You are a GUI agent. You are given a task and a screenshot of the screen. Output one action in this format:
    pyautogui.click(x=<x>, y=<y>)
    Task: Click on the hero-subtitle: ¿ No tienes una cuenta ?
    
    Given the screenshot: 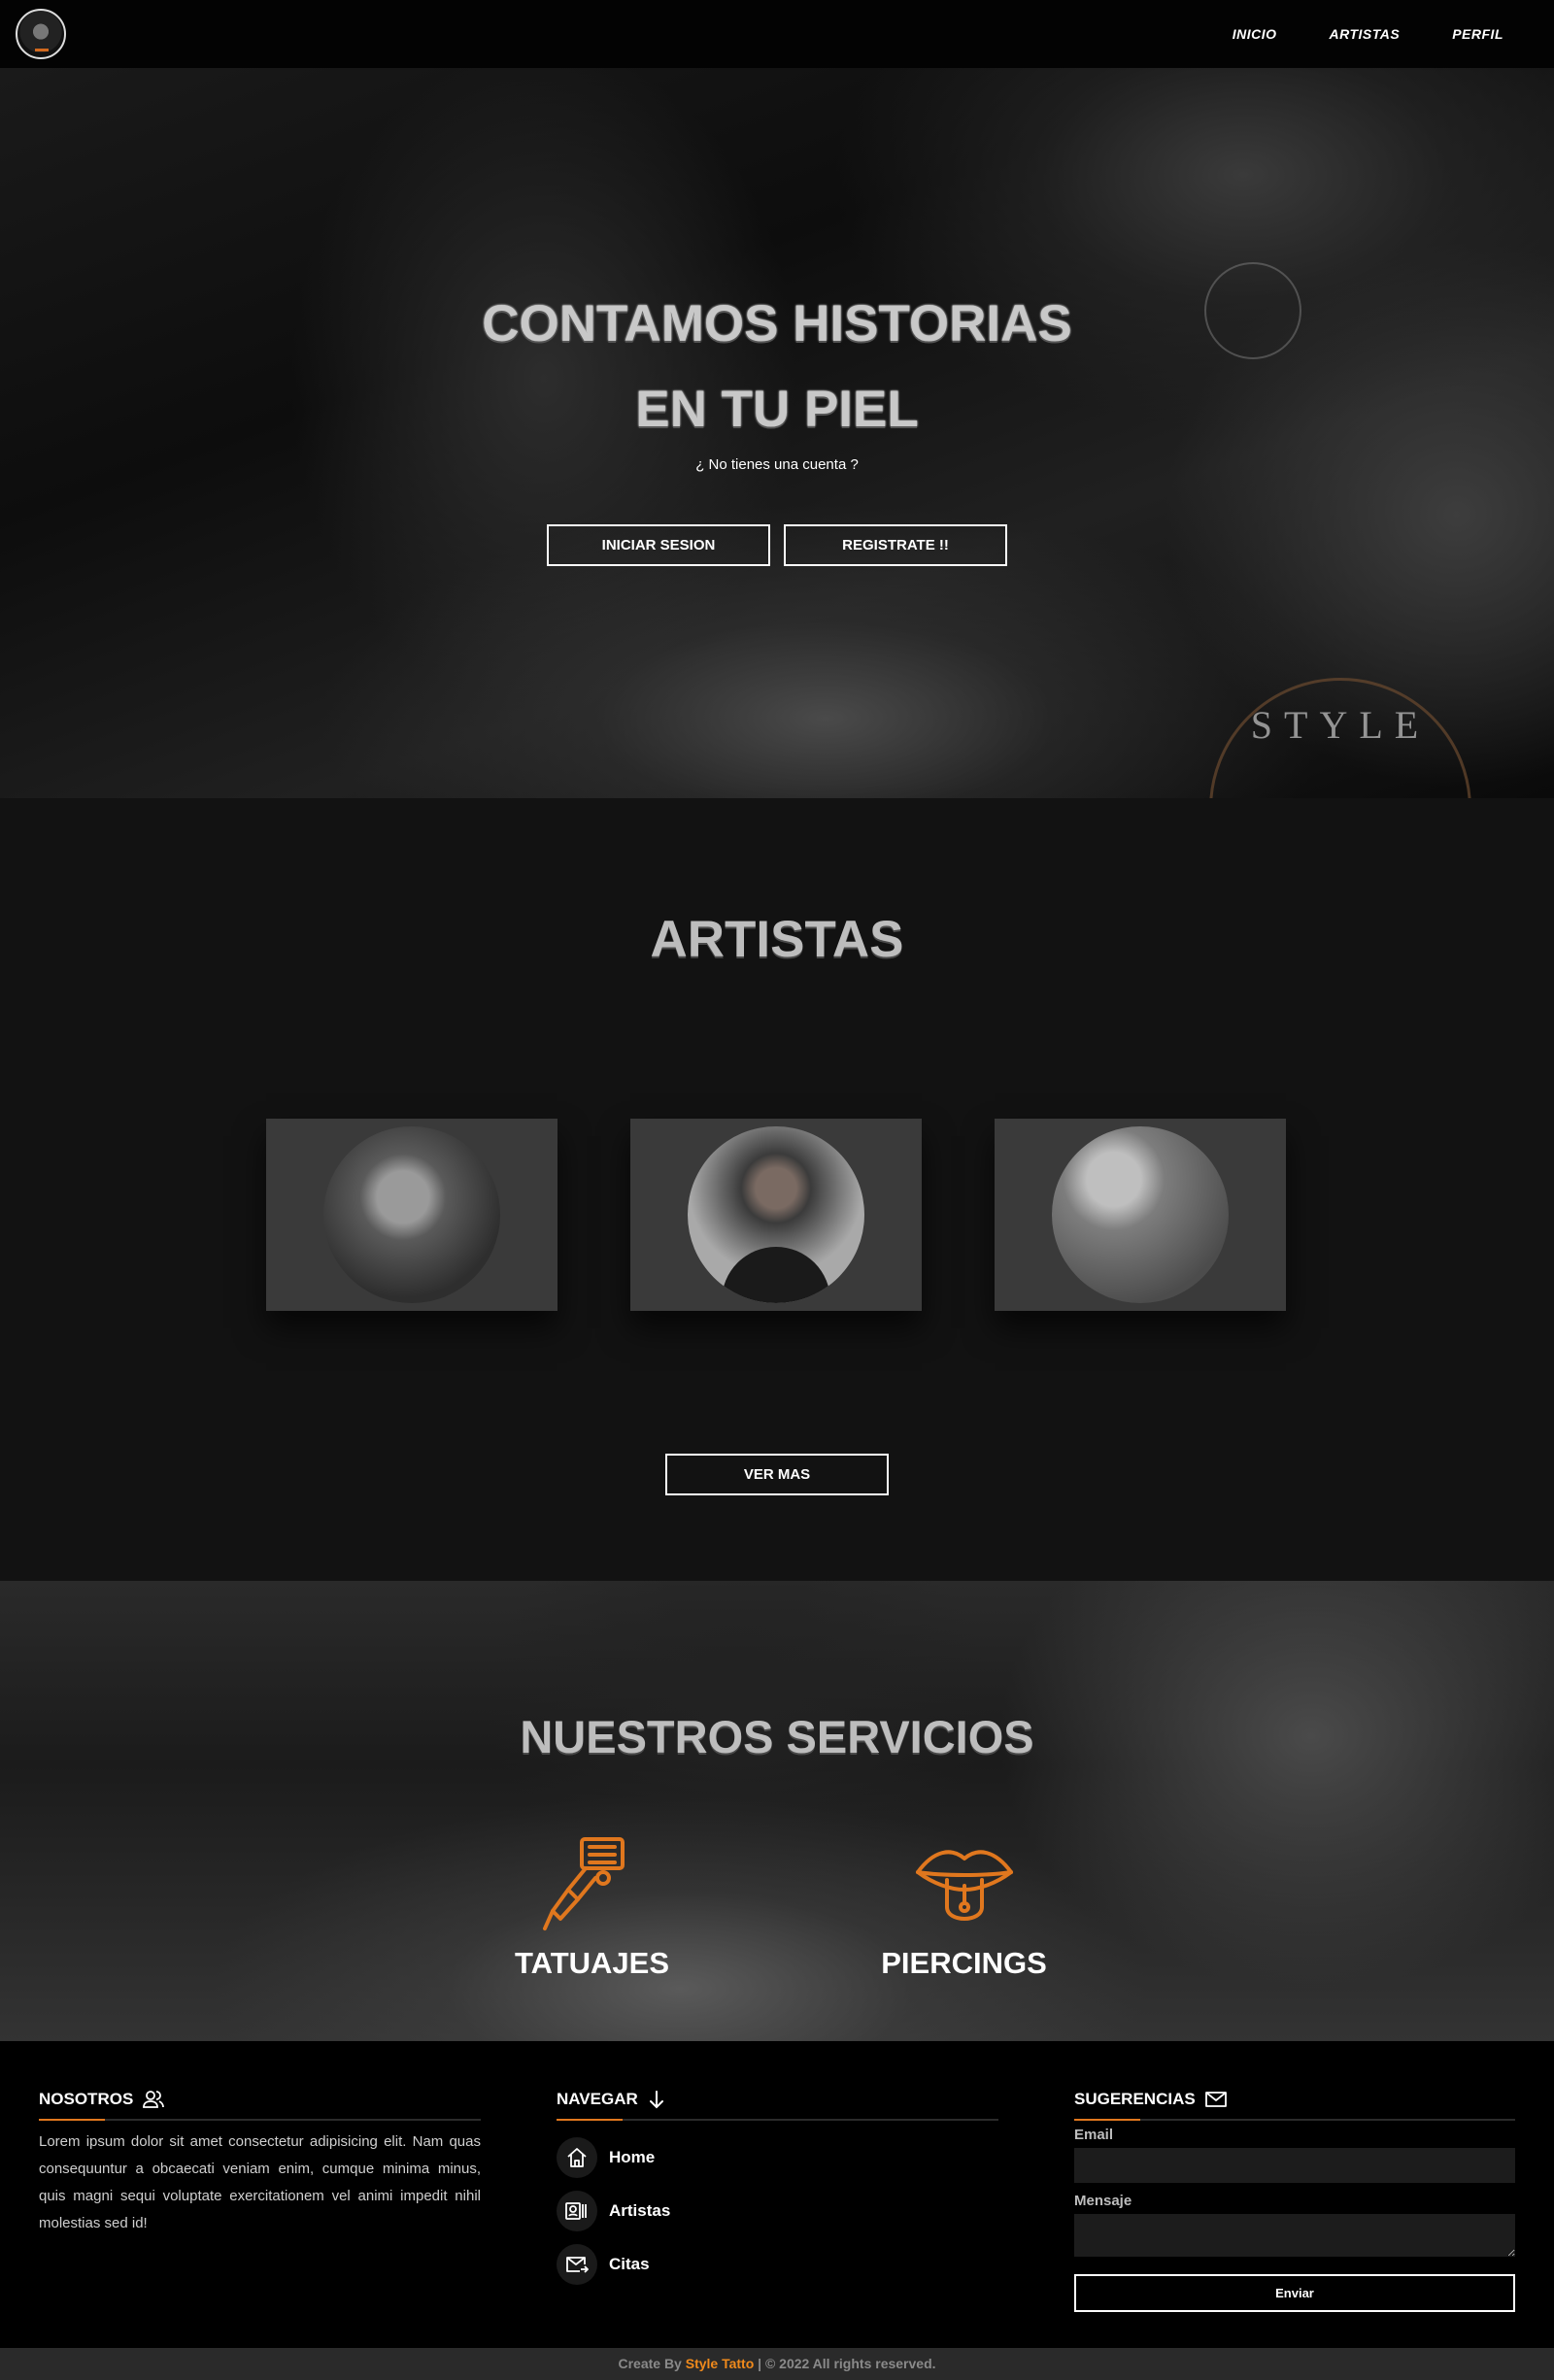 What is the action you would take?
    pyautogui.click(x=777, y=464)
    